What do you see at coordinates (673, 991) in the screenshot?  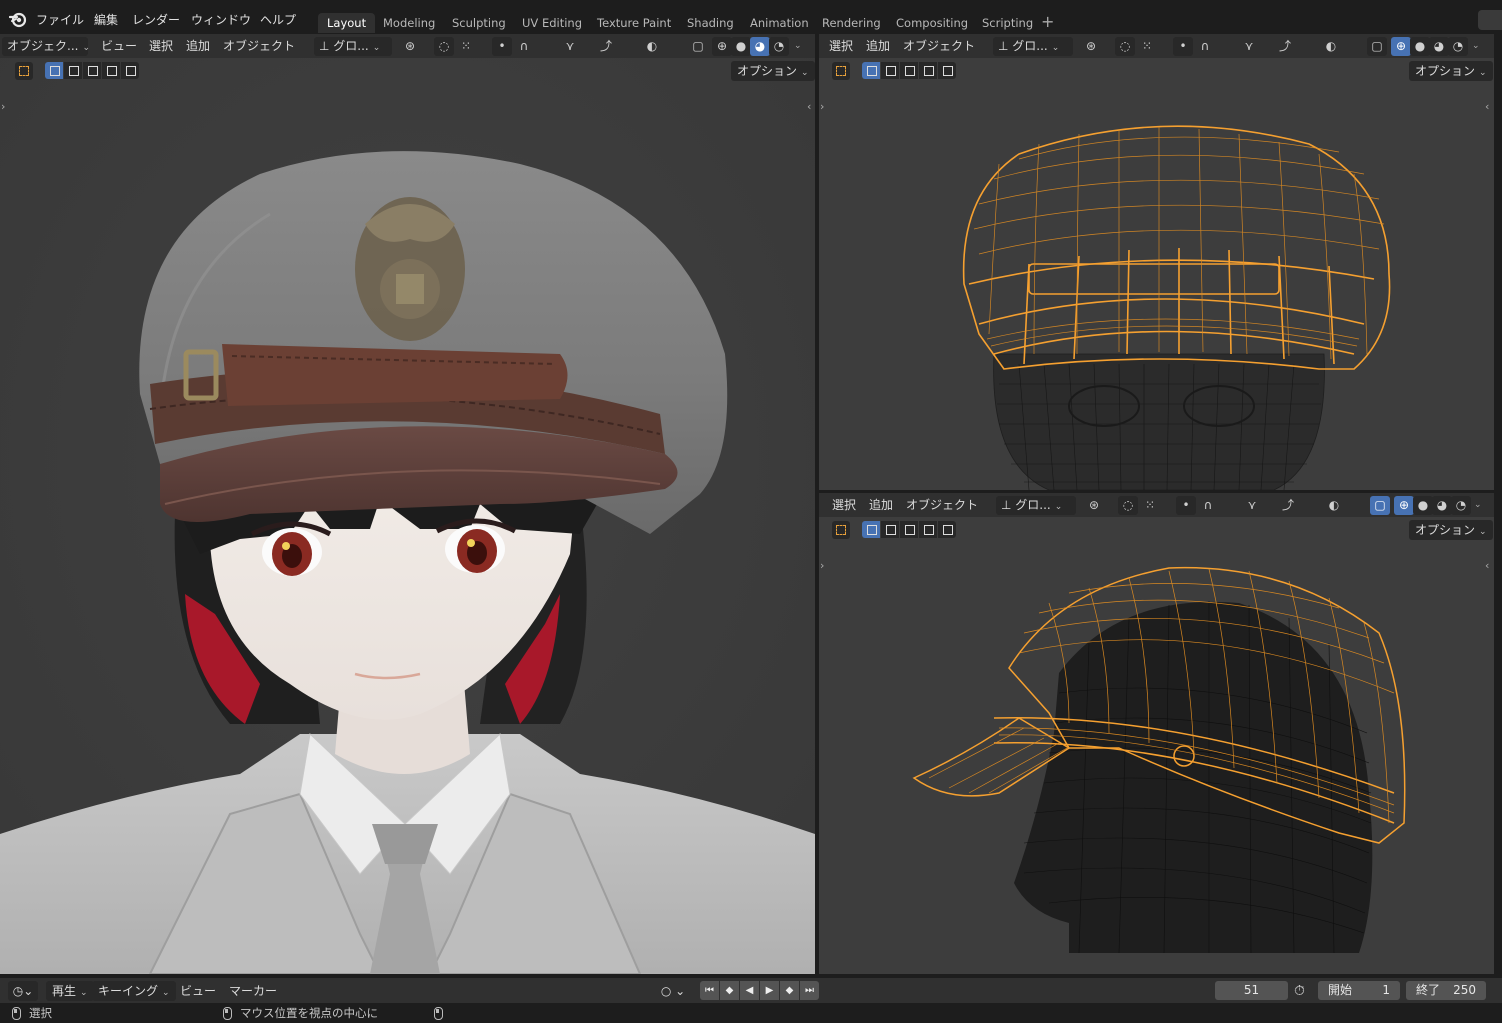 I see `auto-keying-record-icon: ○ ⌄` at bounding box center [673, 991].